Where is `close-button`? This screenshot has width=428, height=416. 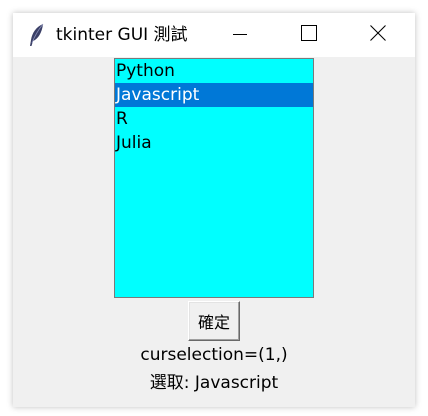 close-button is located at coordinates (378, 35).